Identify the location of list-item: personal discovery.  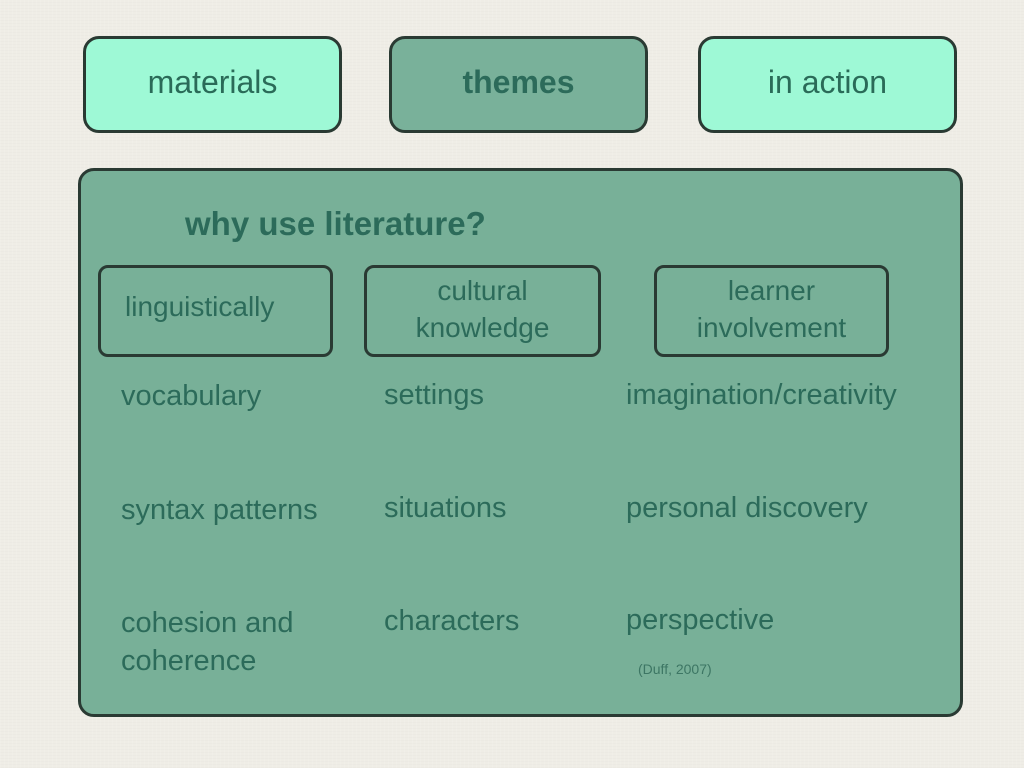
(747, 508).